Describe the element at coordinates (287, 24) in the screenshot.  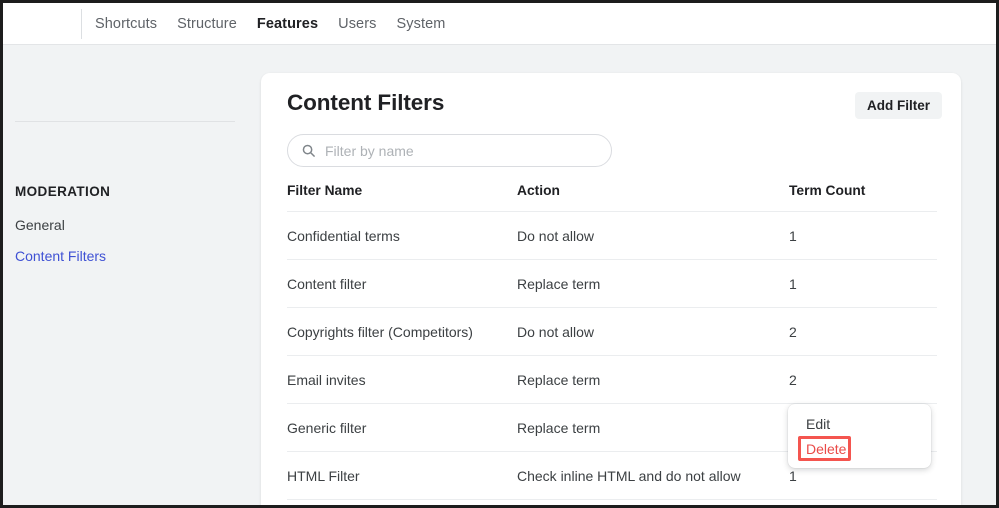
I see `nav-item-features: Features` at that location.